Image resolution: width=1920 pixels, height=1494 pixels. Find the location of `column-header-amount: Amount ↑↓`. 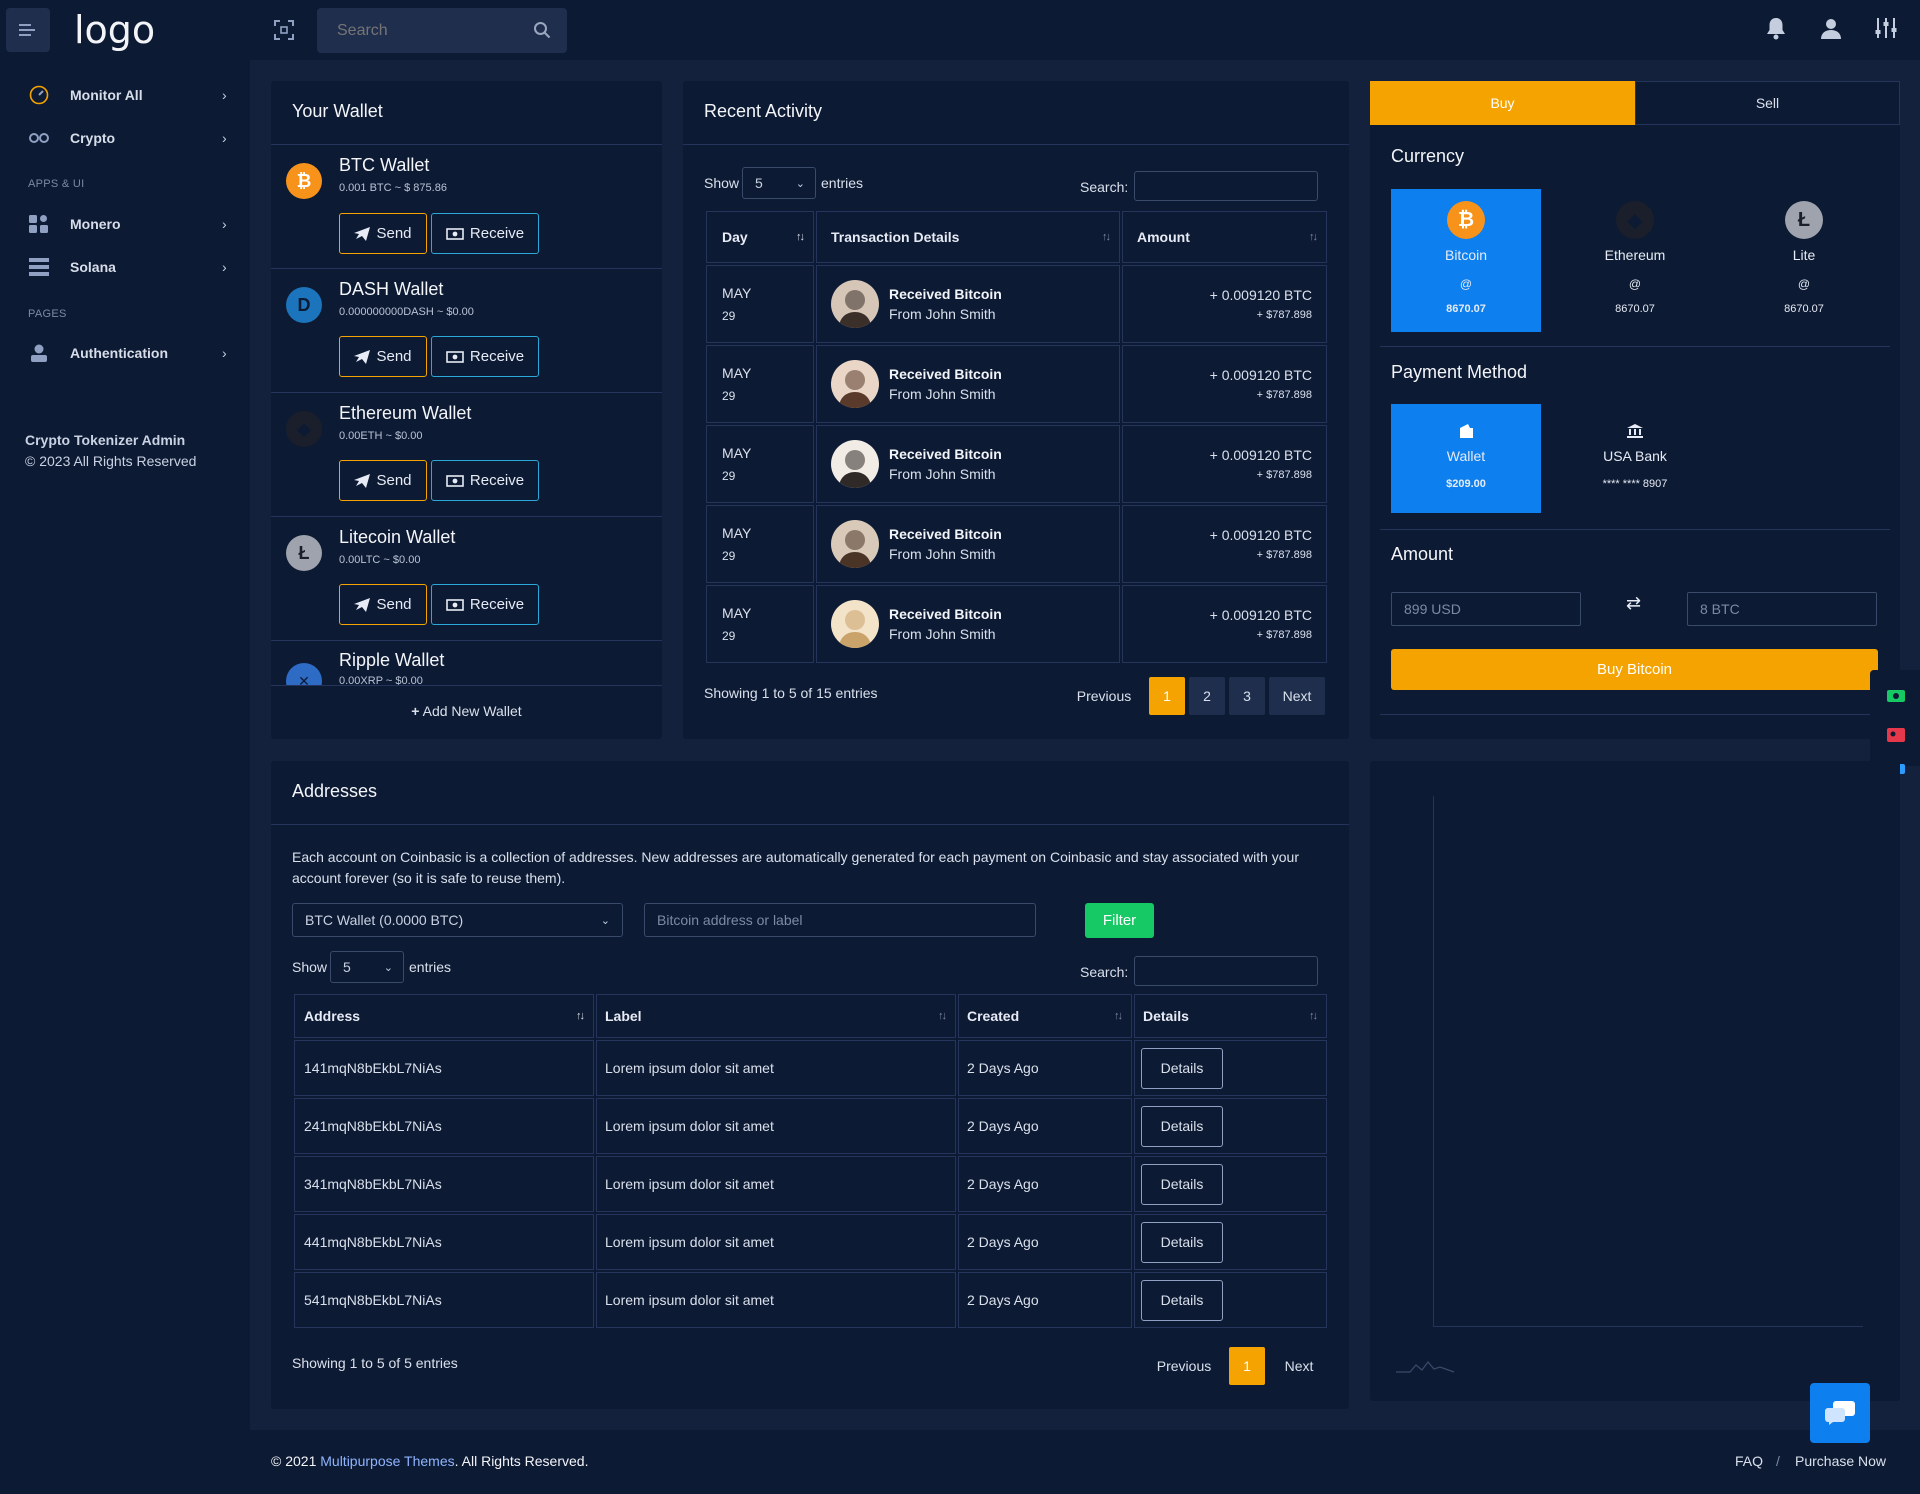

column-header-amount: Amount ↑↓ is located at coordinates (1224, 237).